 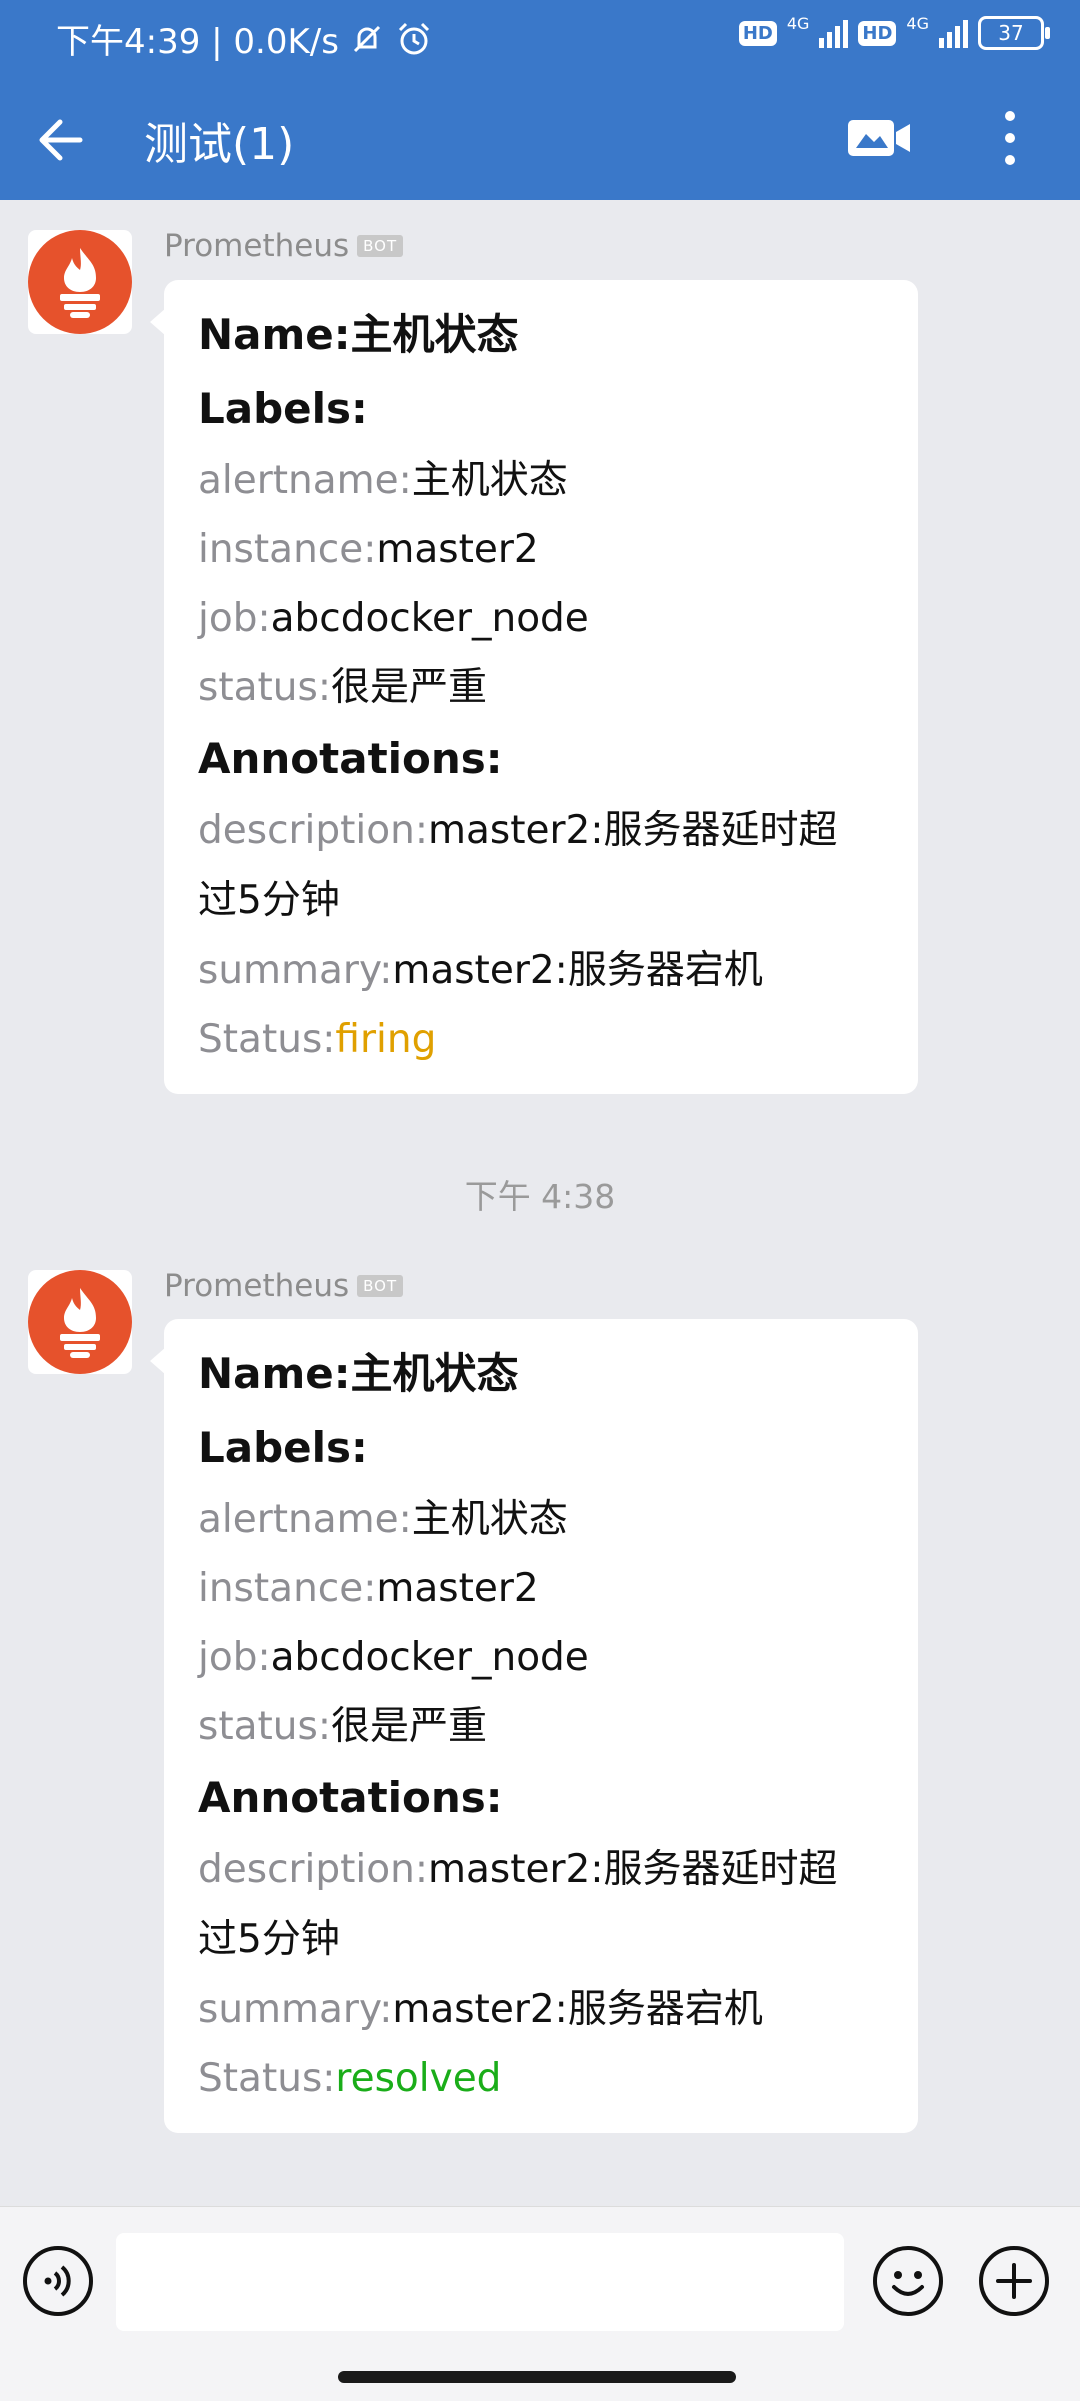 I want to click on alert-state-line: Status:firing, so click(x=541, y=1039).